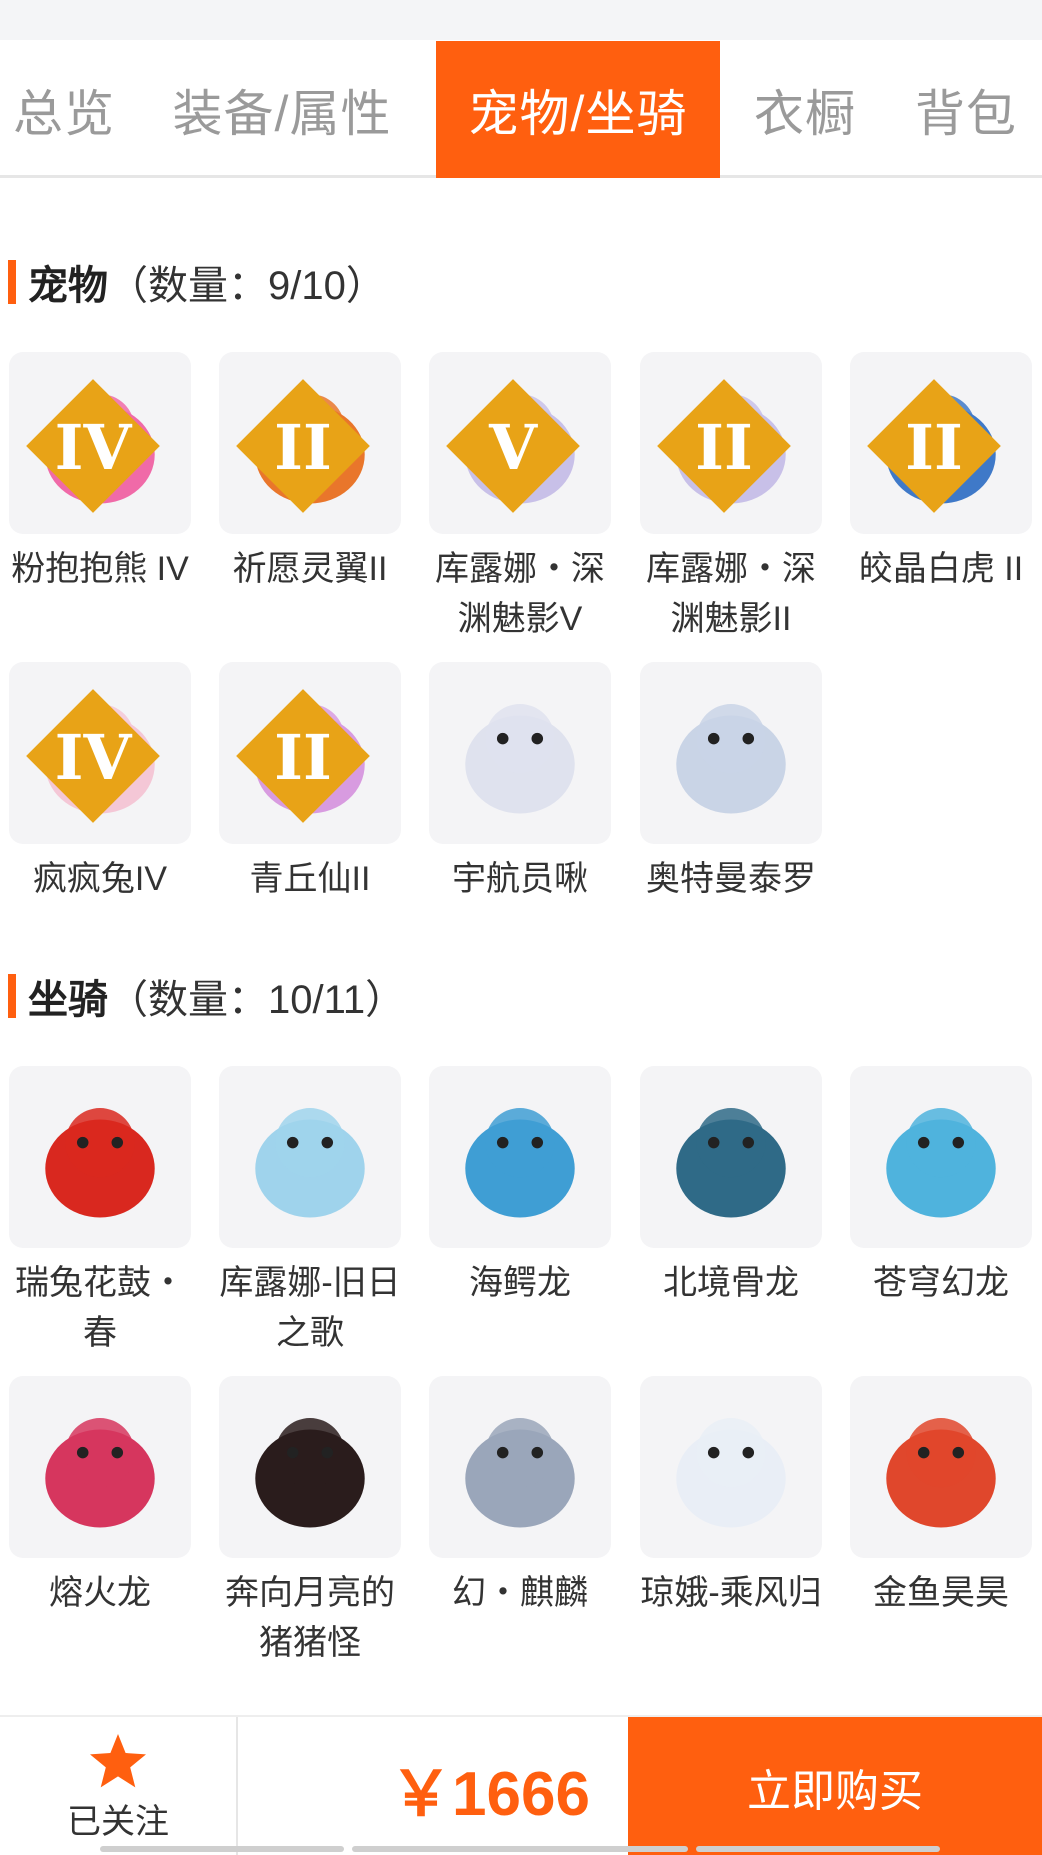 The image size is (1042, 1855). I want to click on mount-item: 海鳄龙, so click(520, 1187).